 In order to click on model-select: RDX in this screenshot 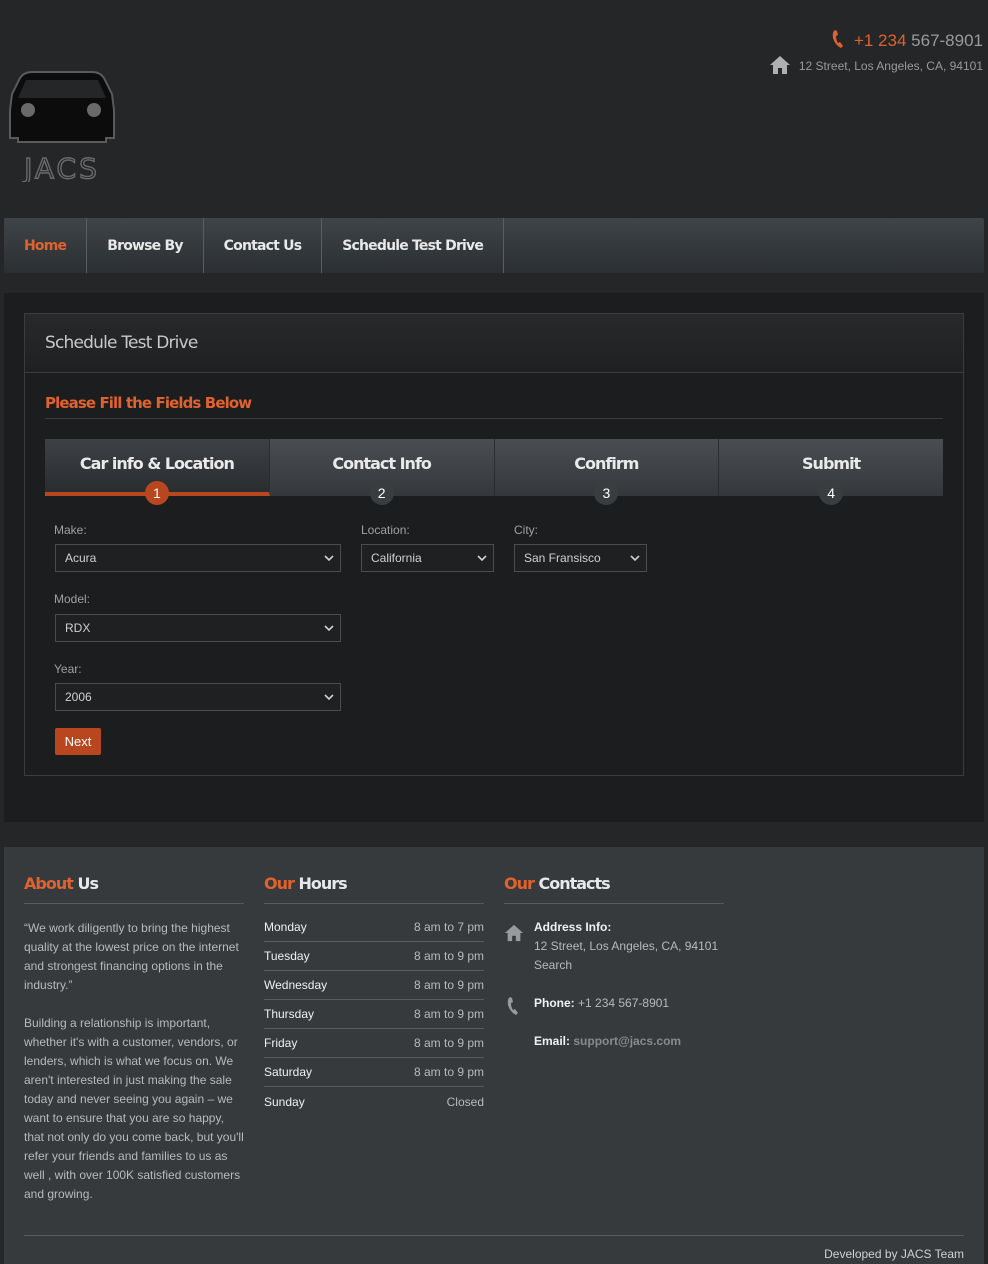, I will do `click(198, 628)`.